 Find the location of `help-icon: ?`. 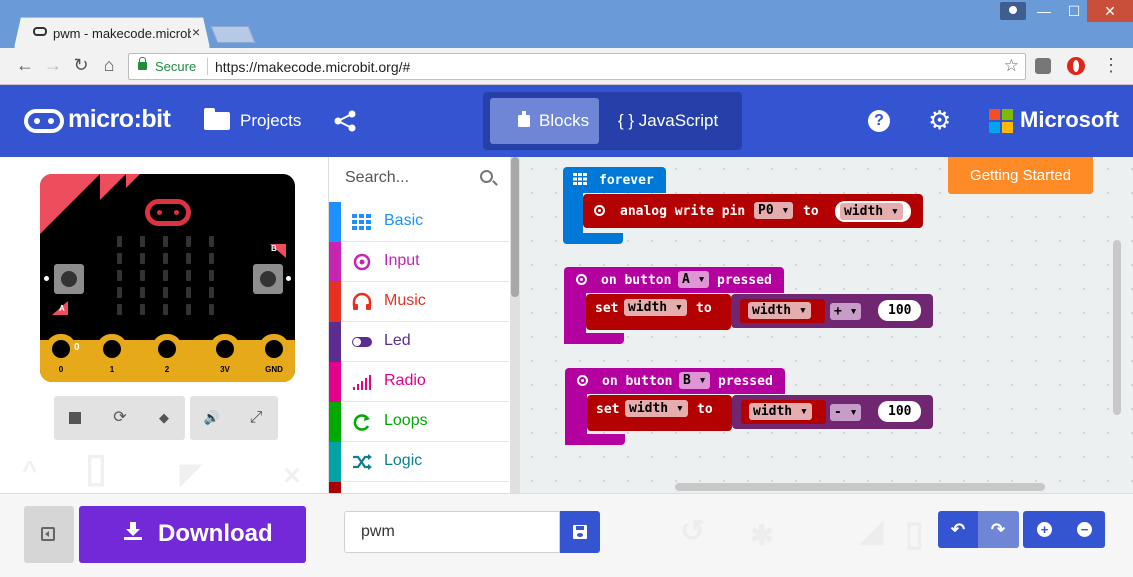

help-icon: ? is located at coordinates (879, 121).